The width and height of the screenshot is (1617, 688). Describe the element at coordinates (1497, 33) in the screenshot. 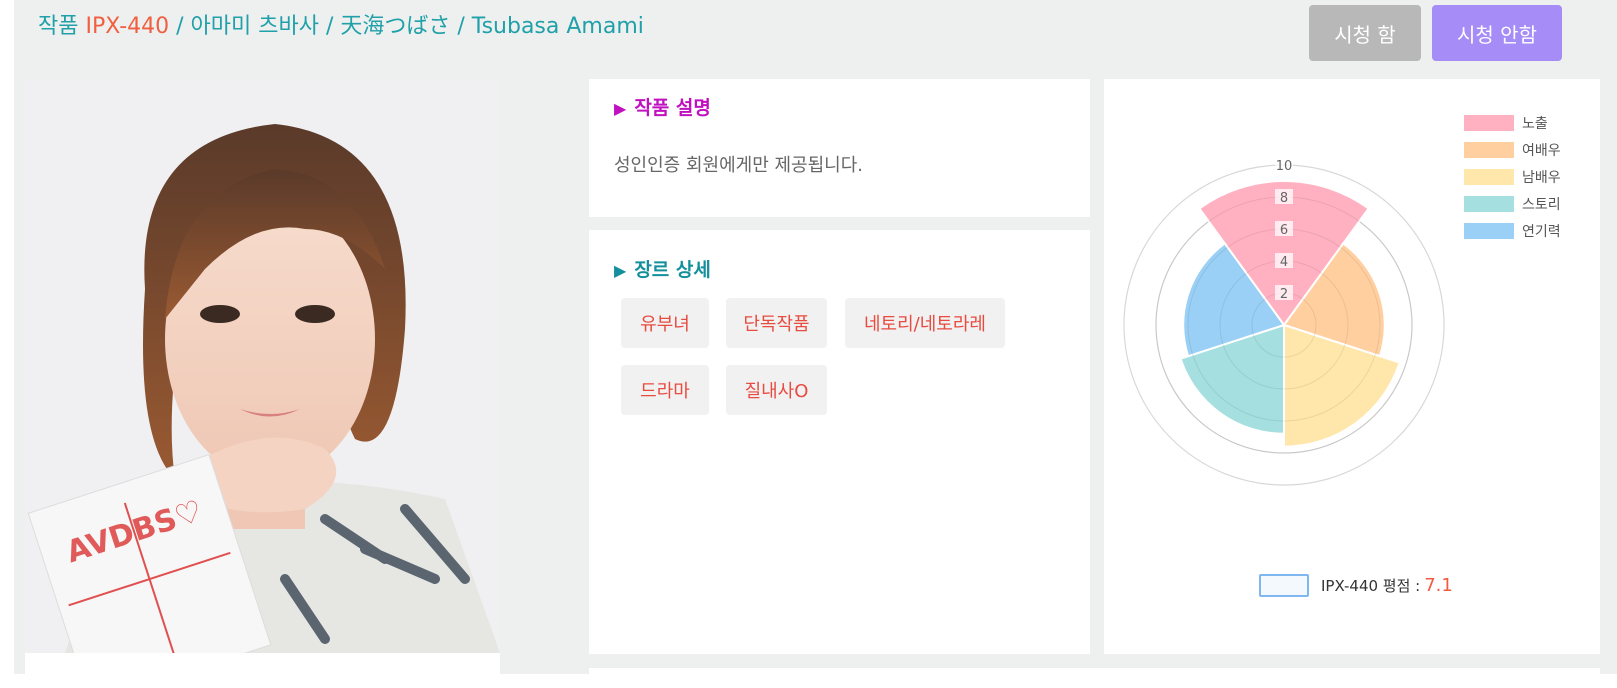

I see `not-watched-button: 시청 안함` at that location.